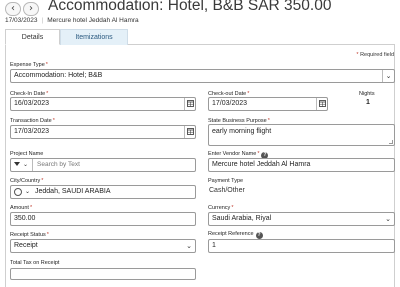 Image resolution: width=400 pixels, height=287 pixels. Describe the element at coordinates (214, 245) in the screenshot. I see `receipt-reference-value: 1` at that location.